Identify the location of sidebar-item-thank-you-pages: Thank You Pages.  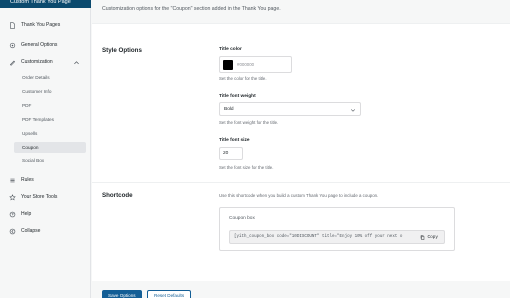
(47, 25).